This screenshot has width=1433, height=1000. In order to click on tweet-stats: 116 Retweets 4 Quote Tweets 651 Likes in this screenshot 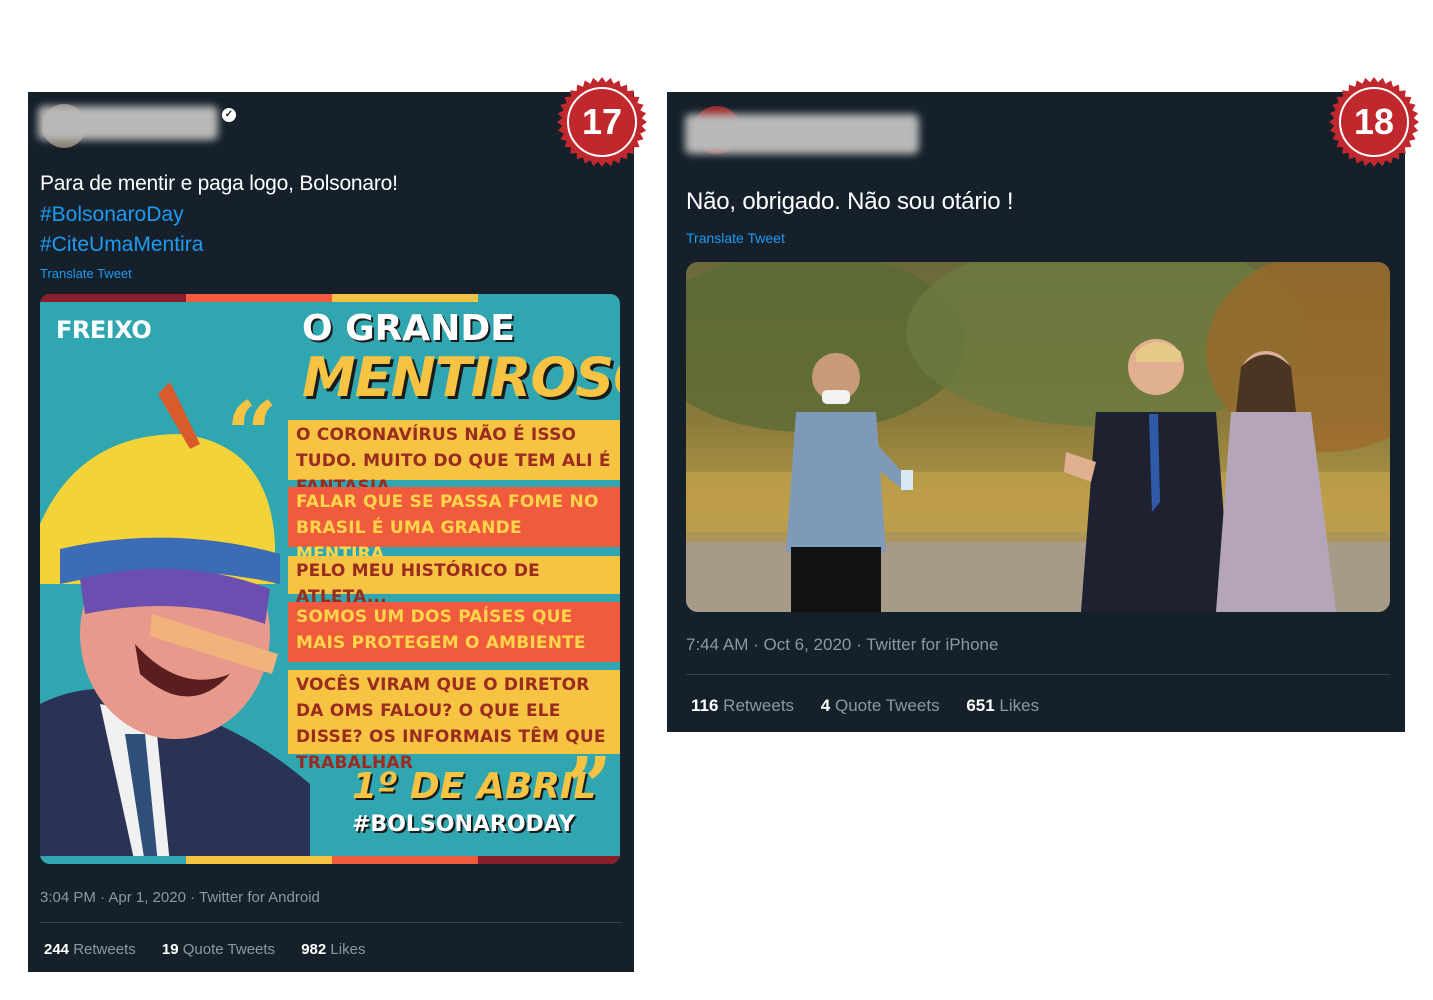, I will do `click(876, 706)`.